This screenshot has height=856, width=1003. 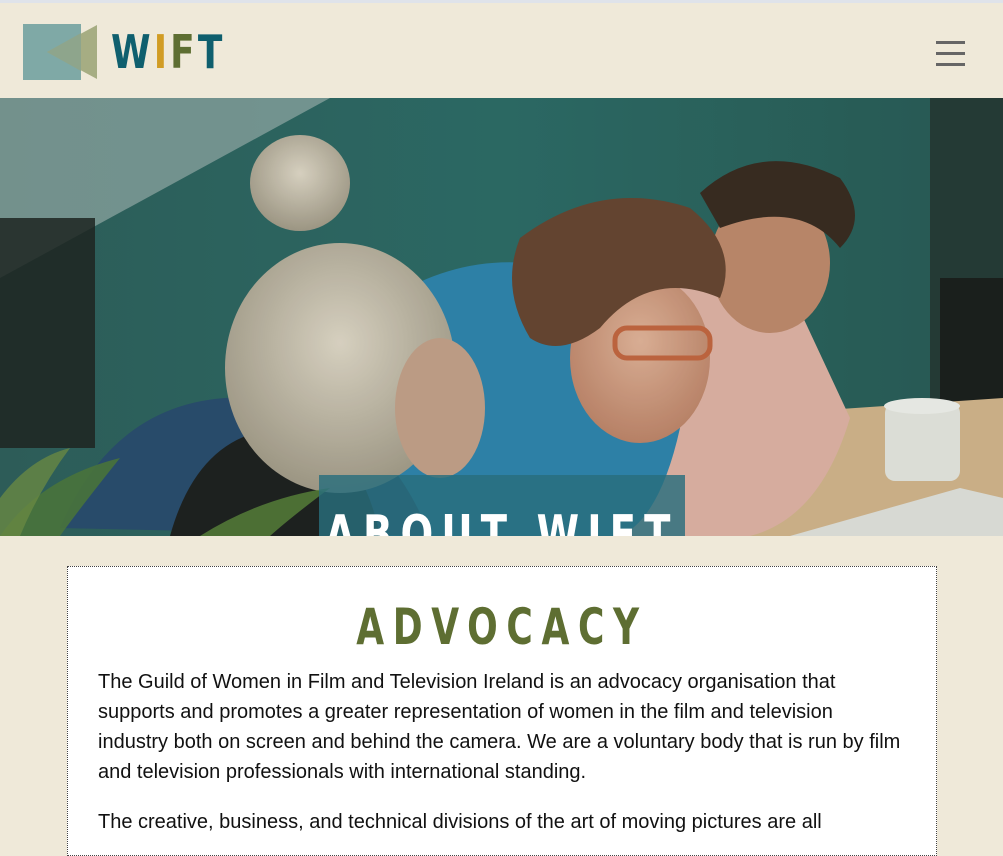 I want to click on logo-mark-icon, so click(x=61, y=52).